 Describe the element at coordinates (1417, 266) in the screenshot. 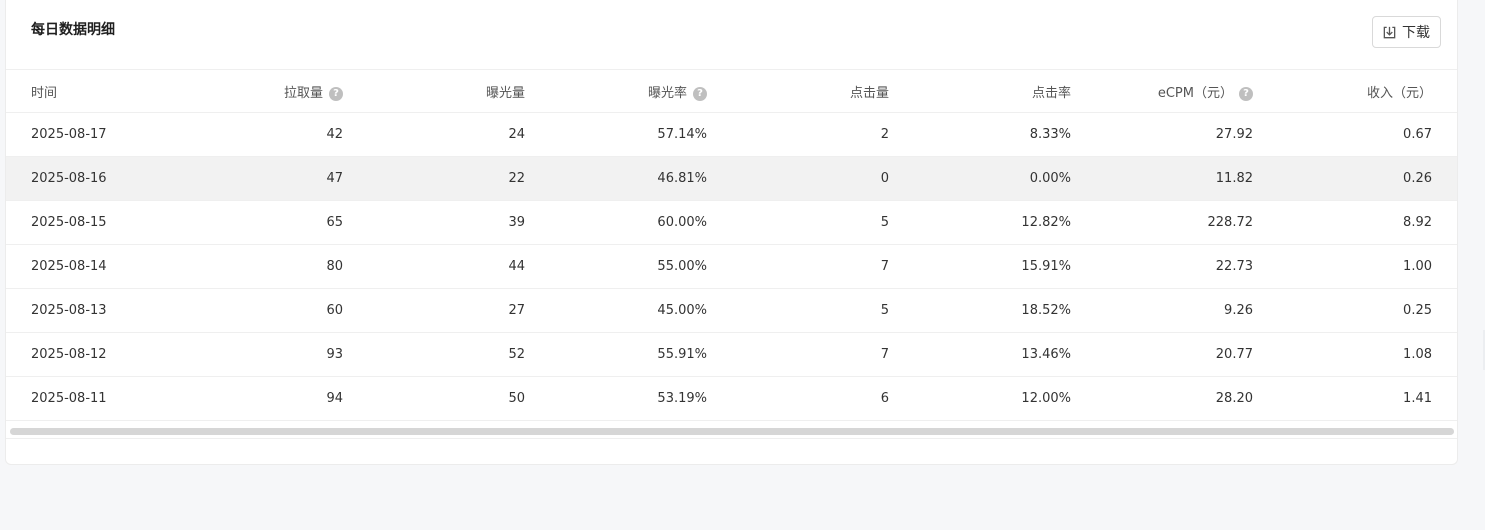

I see `cell-revenue: 1.00` at that location.